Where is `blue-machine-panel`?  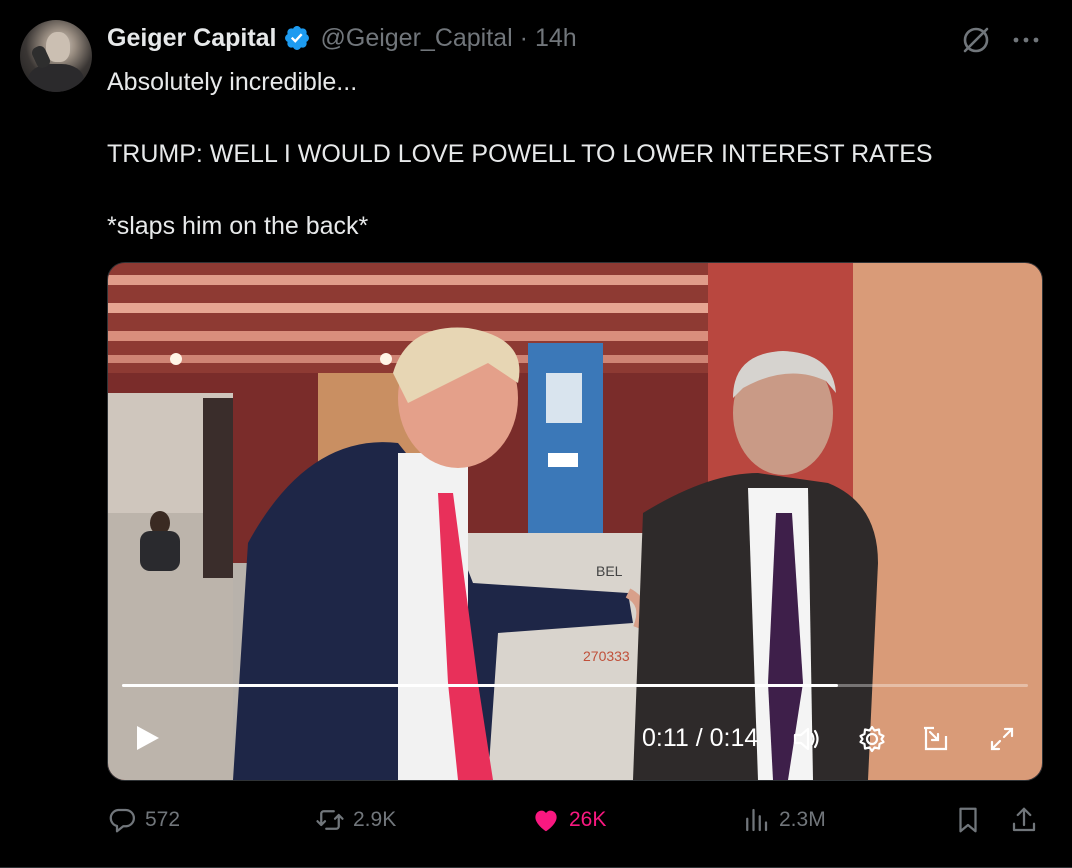
blue-machine-panel is located at coordinates (564, 398).